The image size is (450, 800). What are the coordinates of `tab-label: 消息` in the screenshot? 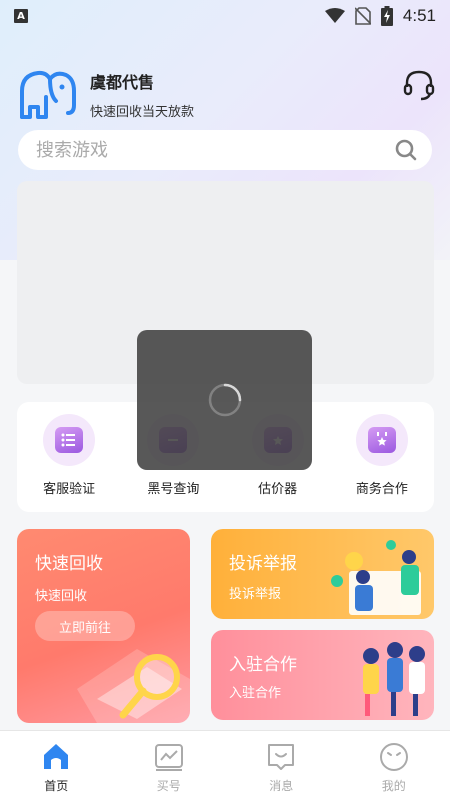 It's located at (281, 786).